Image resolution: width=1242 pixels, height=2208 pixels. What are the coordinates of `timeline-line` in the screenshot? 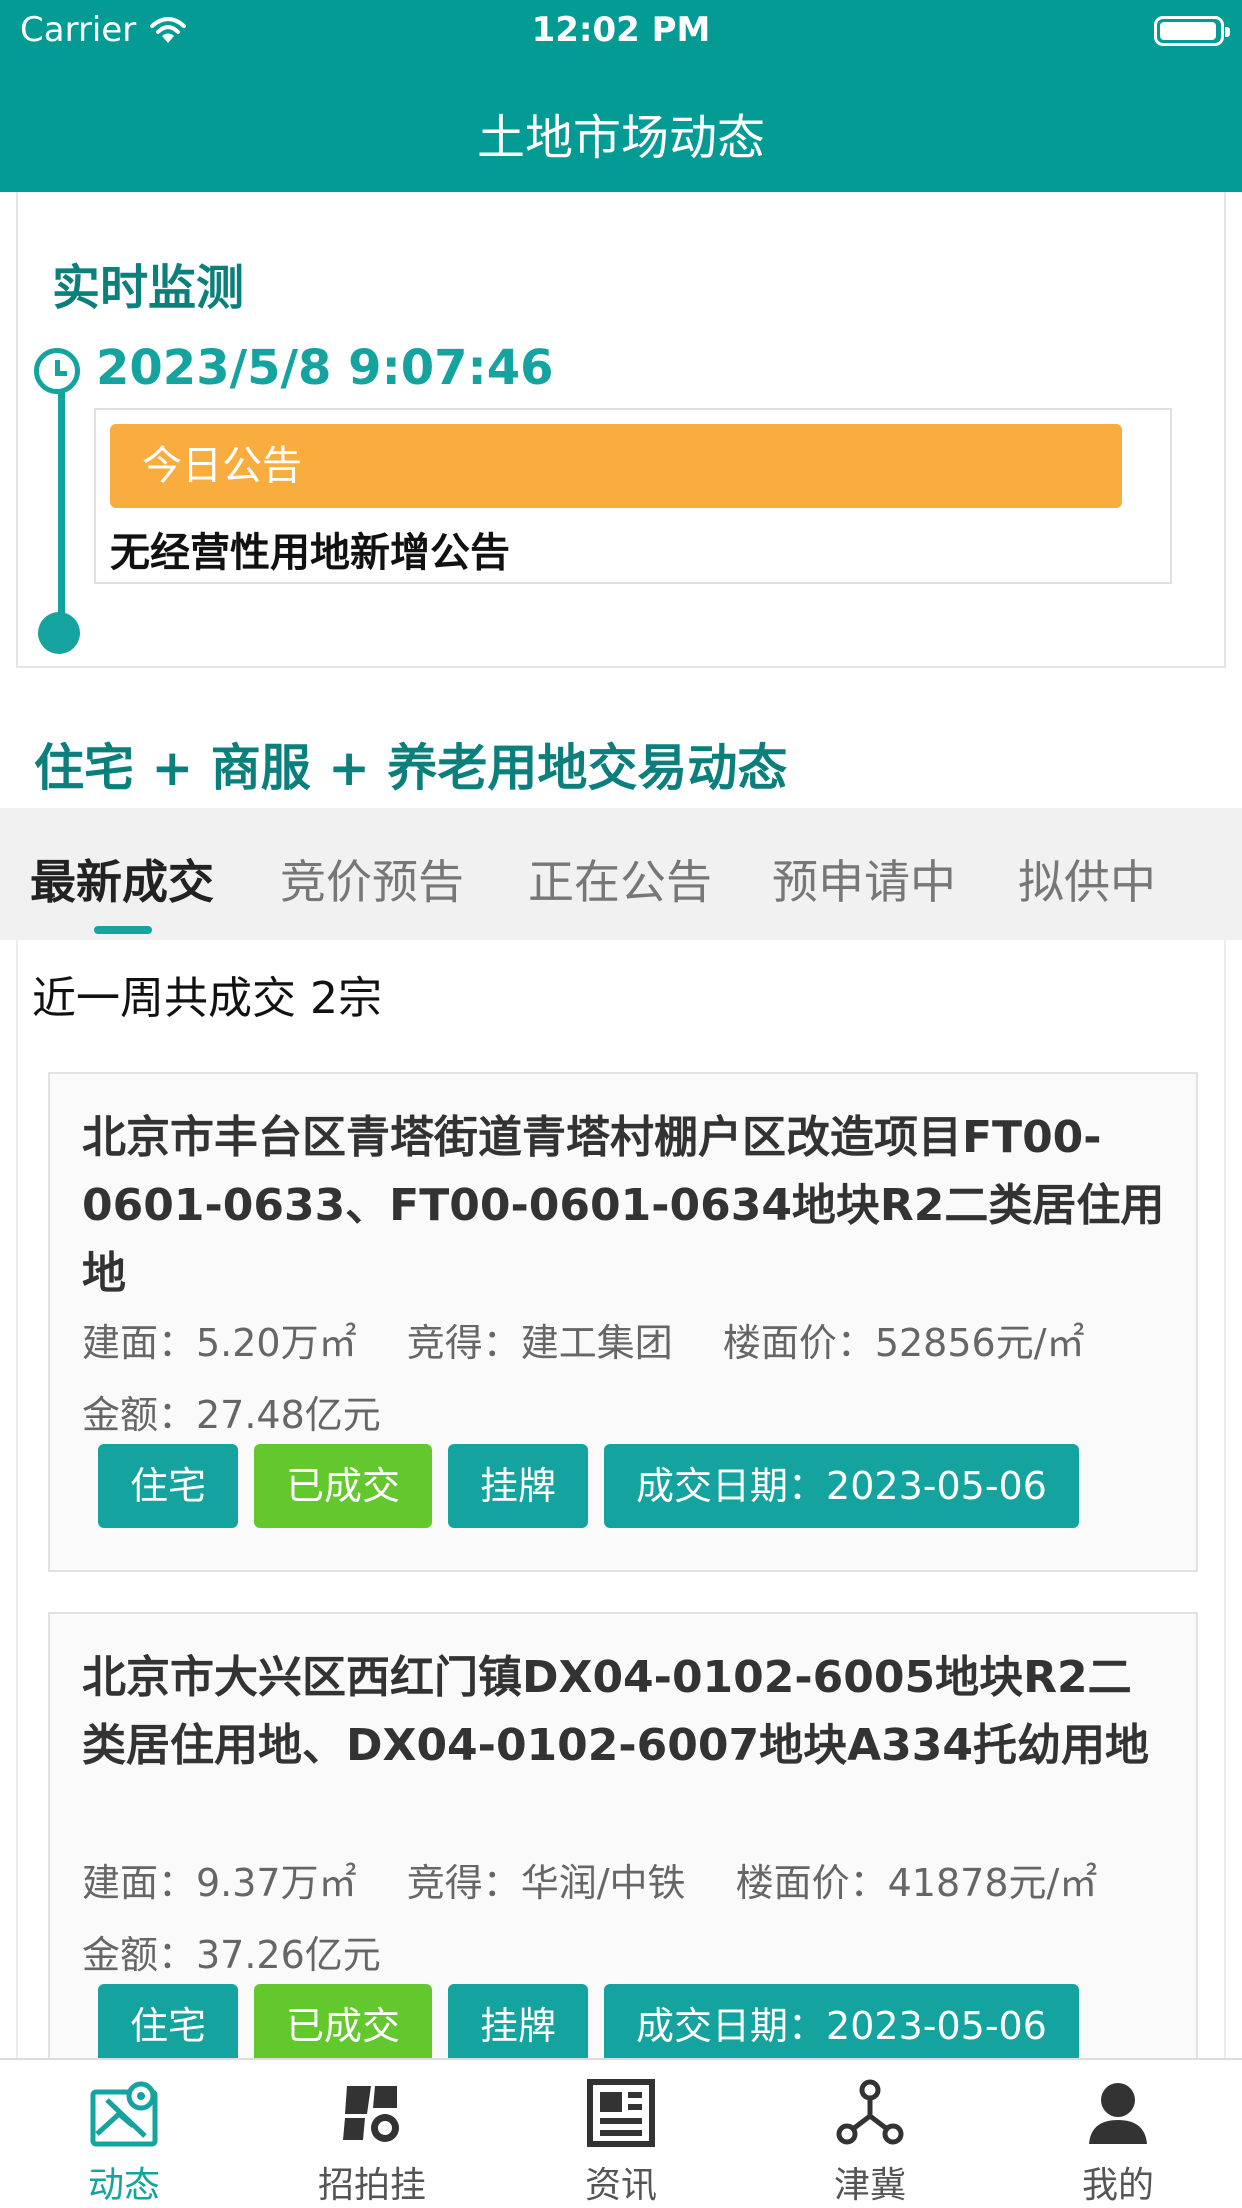 It's located at (61, 507).